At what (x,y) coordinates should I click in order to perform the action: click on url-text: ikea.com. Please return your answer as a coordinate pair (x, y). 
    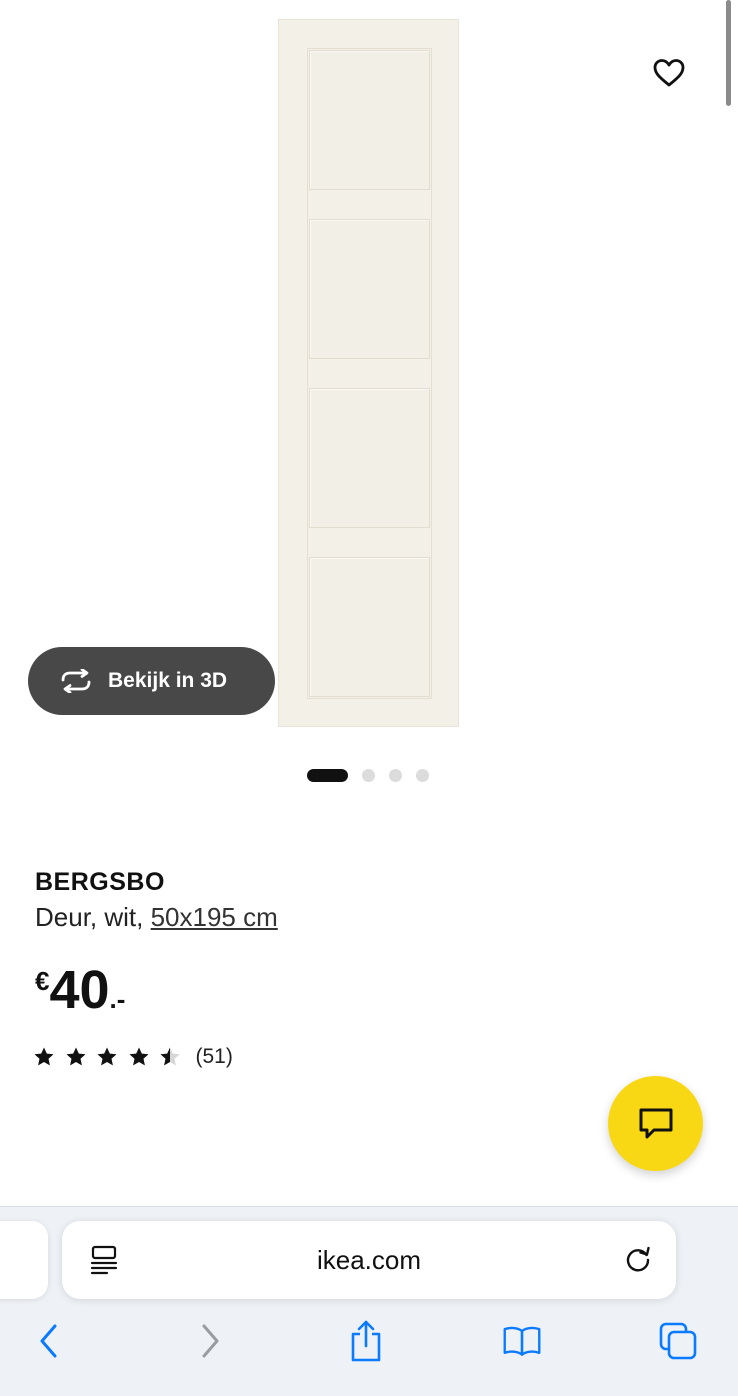
    Looking at the image, I should click on (369, 1259).